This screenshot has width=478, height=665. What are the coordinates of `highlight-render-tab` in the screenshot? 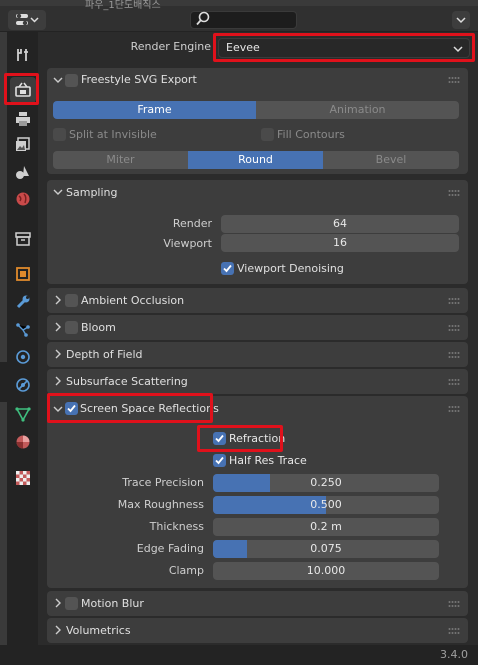 It's located at (21, 89).